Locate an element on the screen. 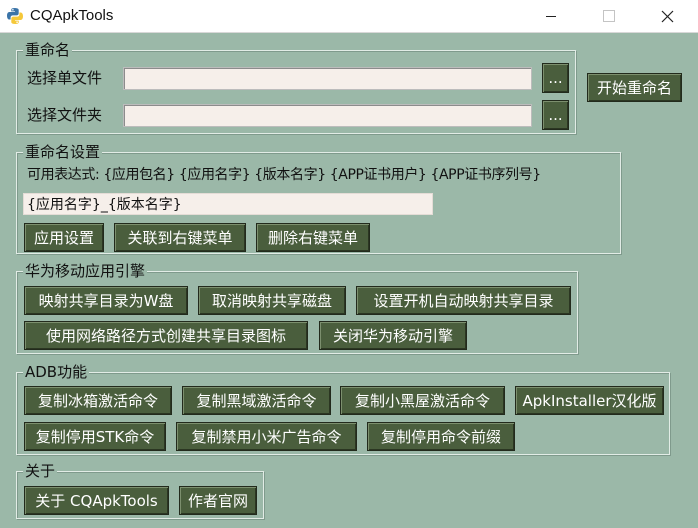 Image resolution: width=698 pixels, height=528 pixels. copy-disable-stk-button: 复制停用STK命令 is located at coordinates (95, 436).